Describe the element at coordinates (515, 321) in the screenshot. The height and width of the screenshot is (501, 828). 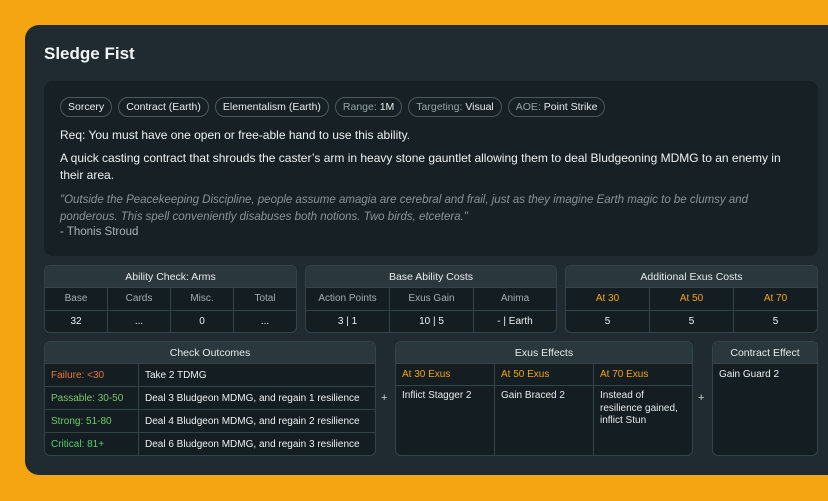
I see `anima-value: - | Earth` at that location.